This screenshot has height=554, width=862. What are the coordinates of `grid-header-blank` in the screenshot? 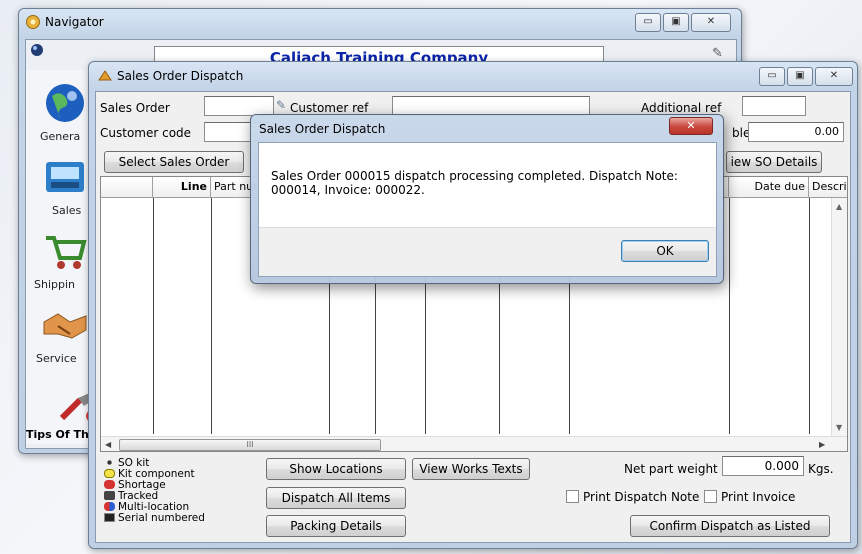 It's located at (127, 187).